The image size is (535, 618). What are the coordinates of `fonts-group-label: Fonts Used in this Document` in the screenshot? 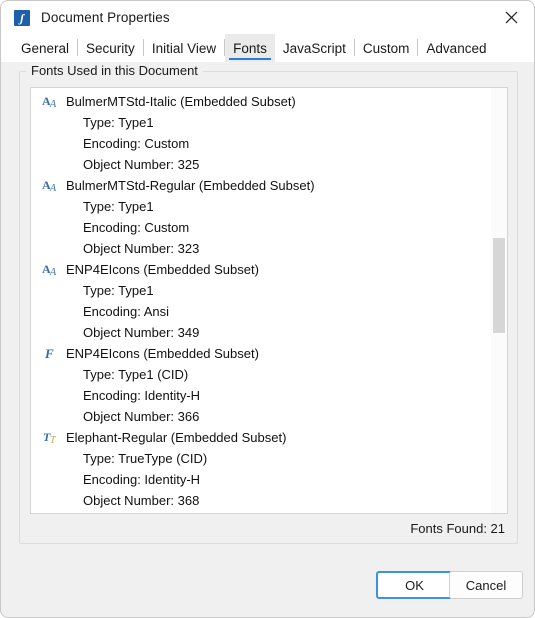 It's located at (114, 70).